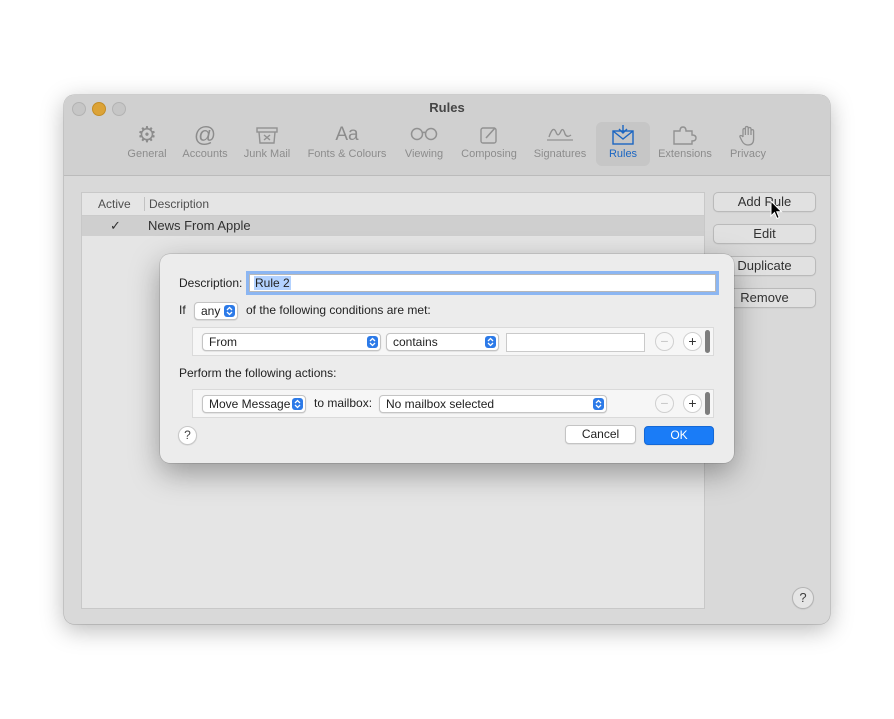 The height and width of the screenshot is (719, 894). What do you see at coordinates (777, 209) in the screenshot?
I see `mouse-pointer-icon` at bounding box center [777, 209].